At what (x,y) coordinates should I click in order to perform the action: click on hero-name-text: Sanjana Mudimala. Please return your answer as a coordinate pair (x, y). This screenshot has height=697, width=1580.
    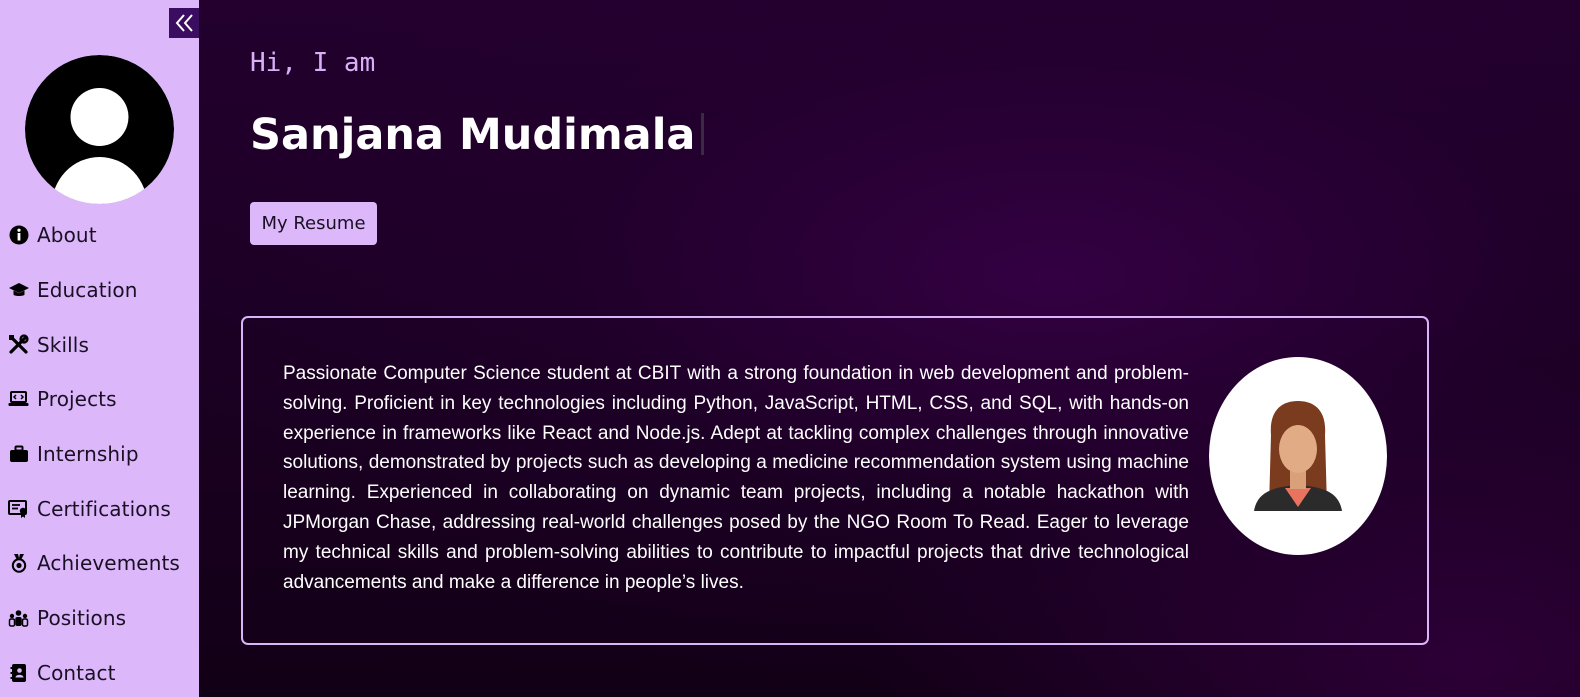
    Looking at the image, I should click on (473, 135).